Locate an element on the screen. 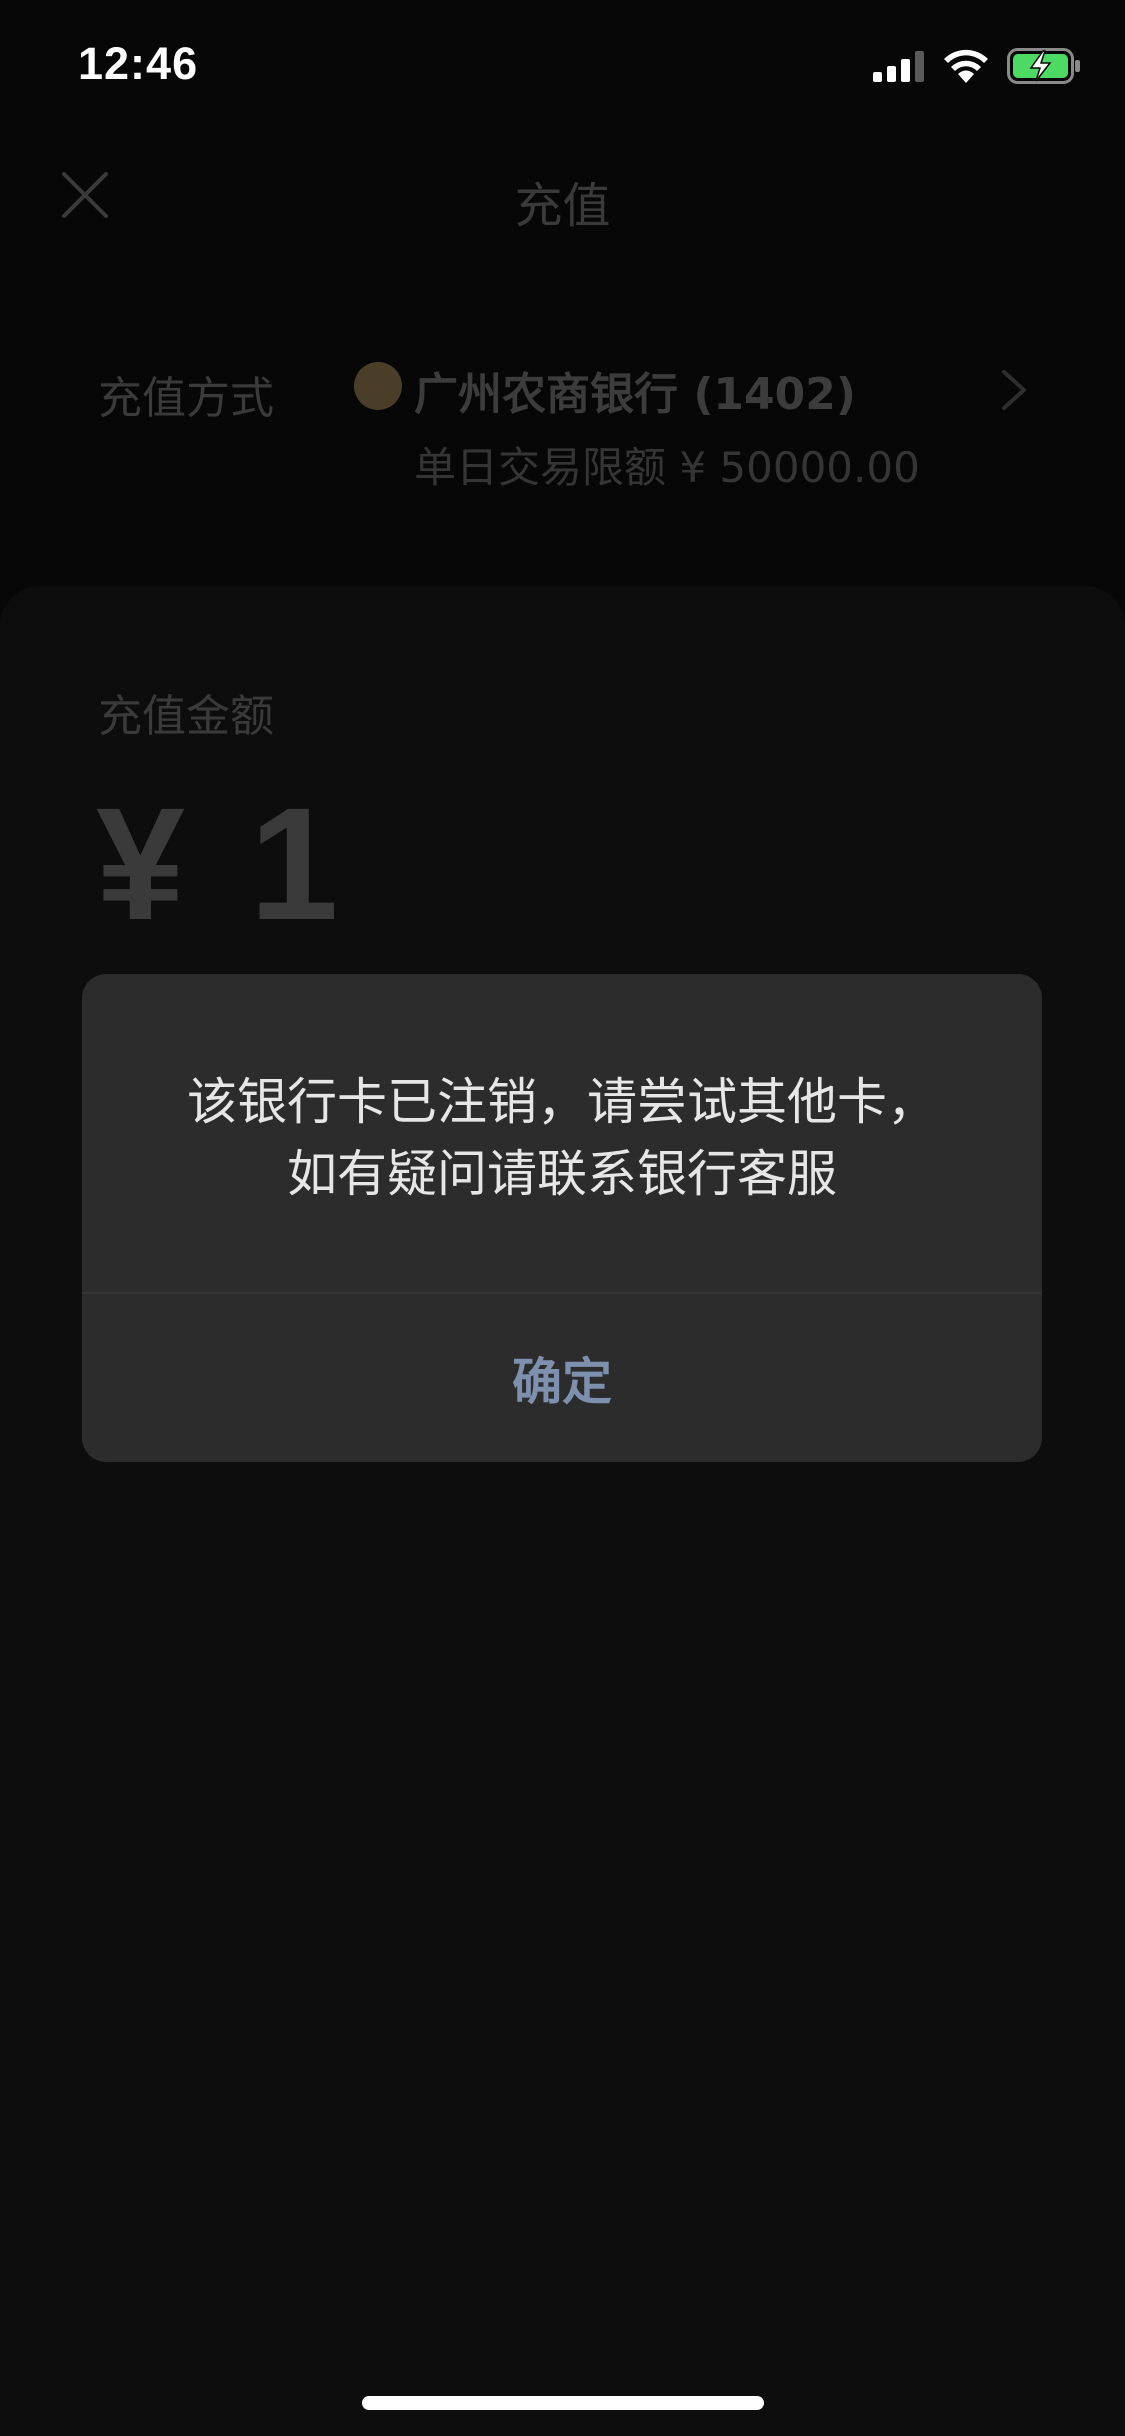  home-indicator is located at coordinates (563, 2403).